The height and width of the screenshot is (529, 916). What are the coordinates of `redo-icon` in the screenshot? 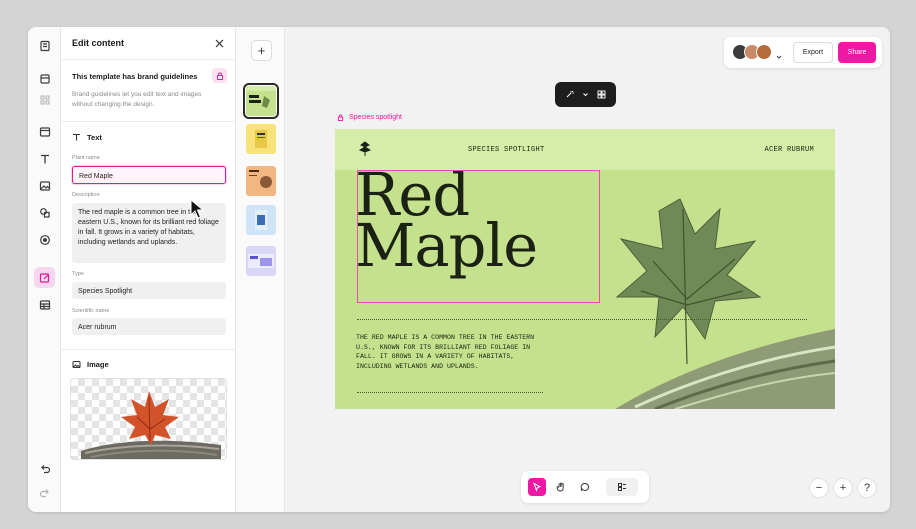 It's located at (44, 492).